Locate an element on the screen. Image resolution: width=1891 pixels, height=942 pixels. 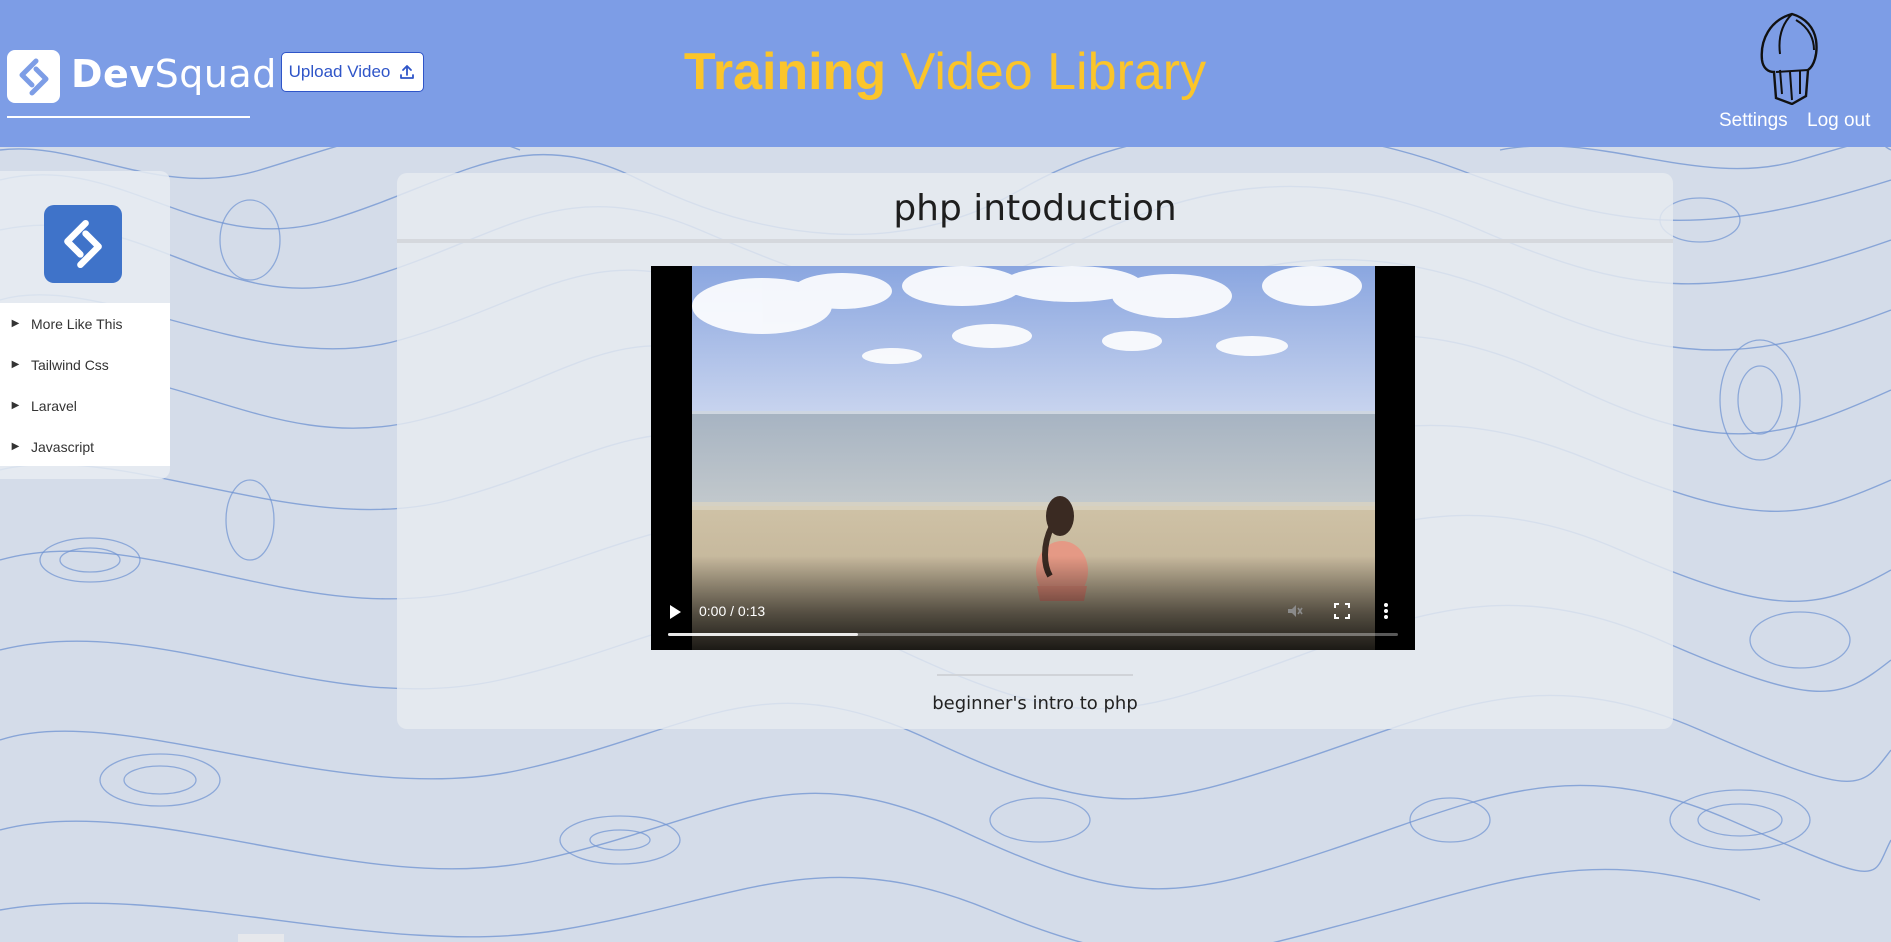
sidebar-item-laravel: ▶ Laravel is located at coordinates (85, 405).